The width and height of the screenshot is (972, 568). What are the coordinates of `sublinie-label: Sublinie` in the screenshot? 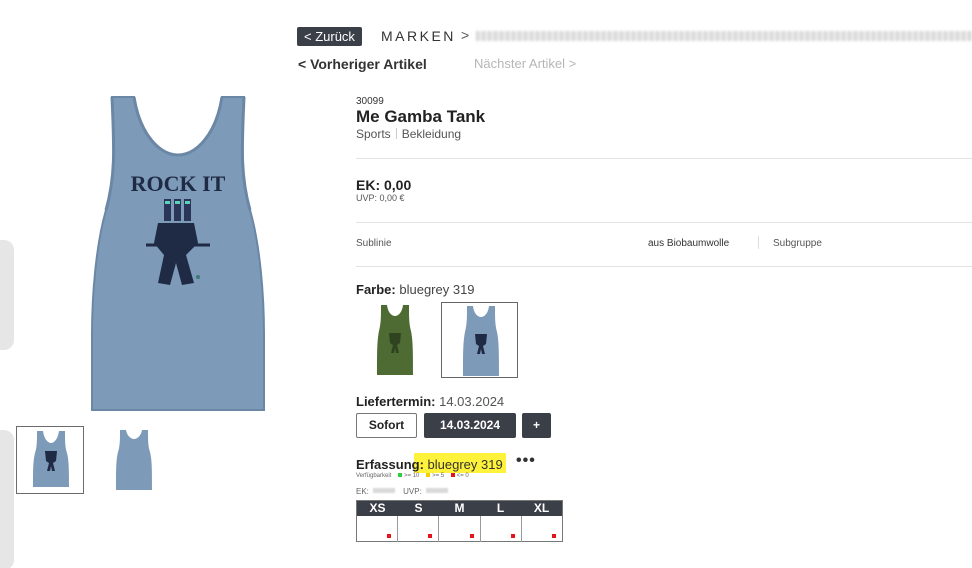 It's located at (374, 243).